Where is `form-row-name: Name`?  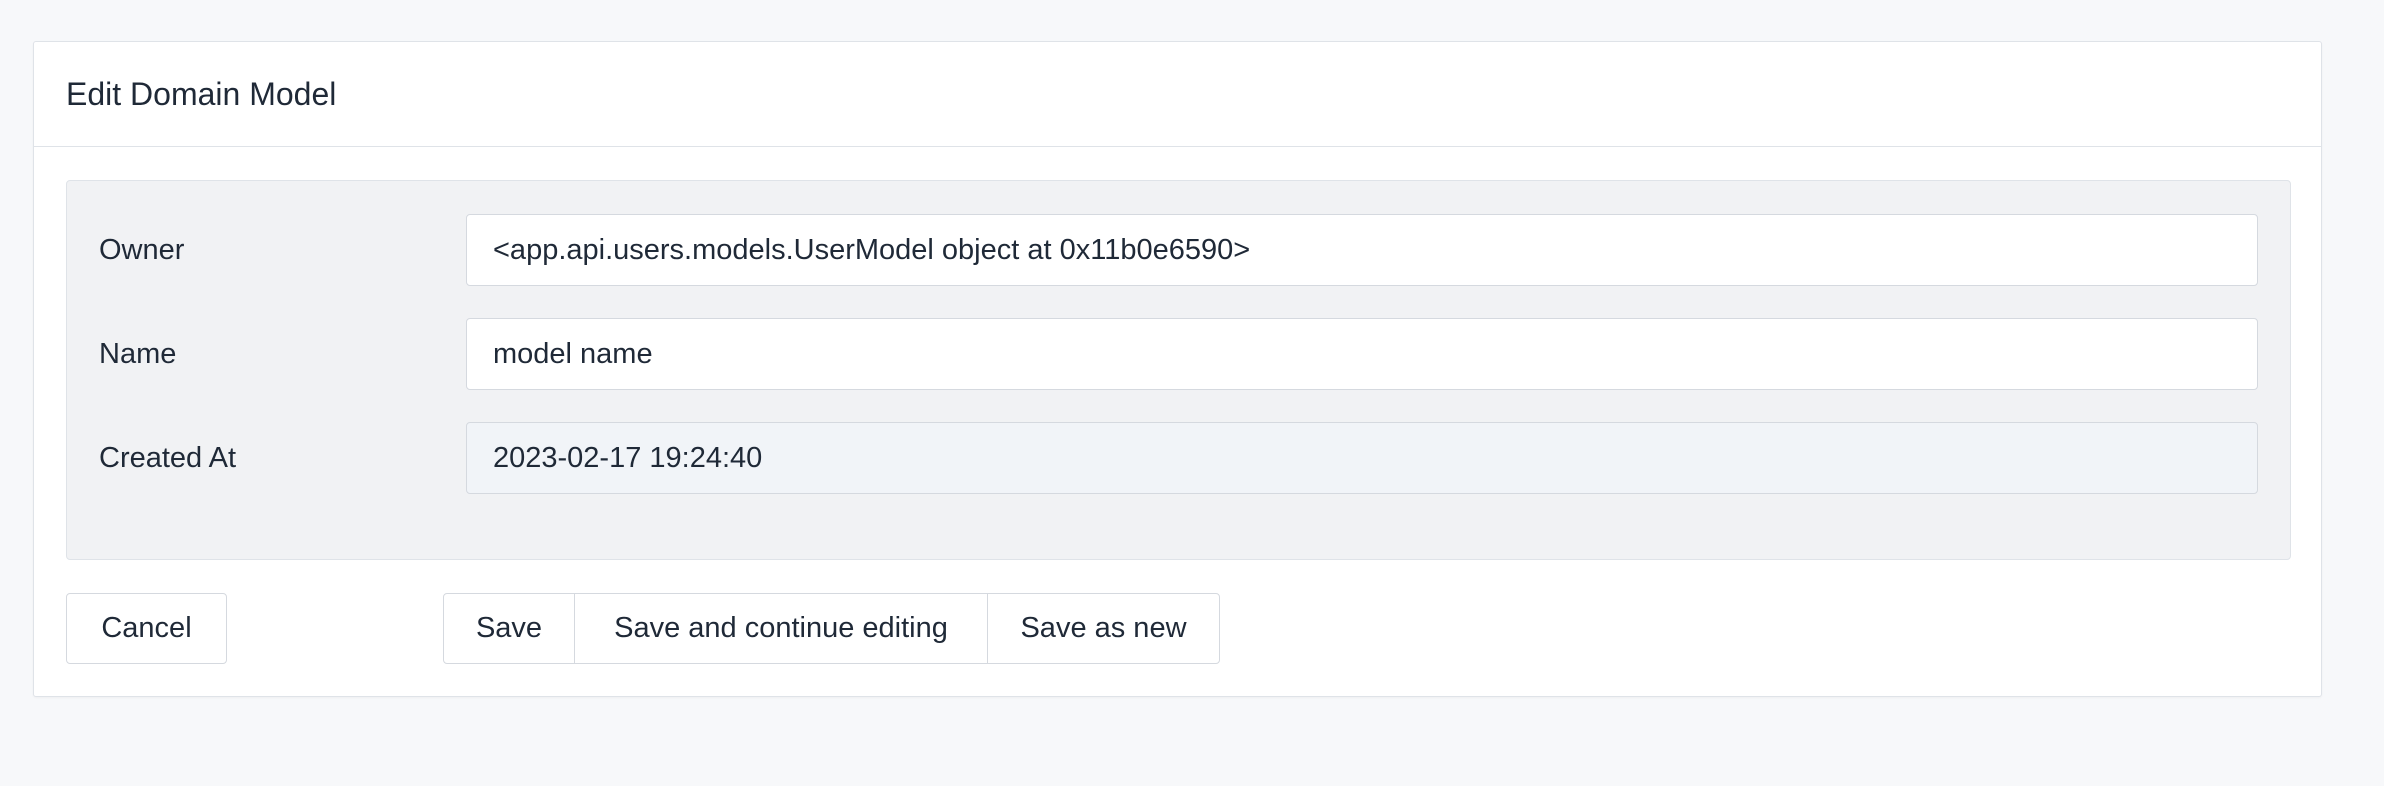 form-row-name: Name is located at coordinates (1178, 354).